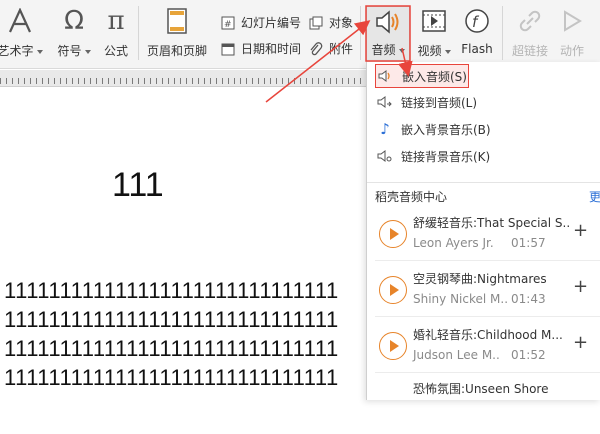  I want to click on video-button: 视频, so click(434, 32).